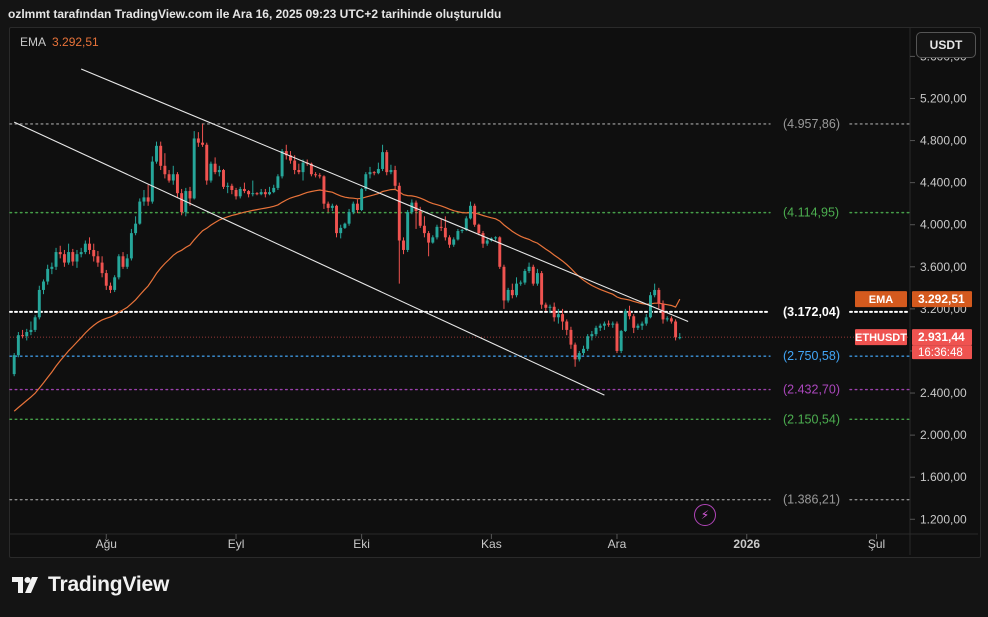 Image resolution: width=988 pixels, height=617 pixels. I want to click on level-label: (2.750,58), so click(811, 356).